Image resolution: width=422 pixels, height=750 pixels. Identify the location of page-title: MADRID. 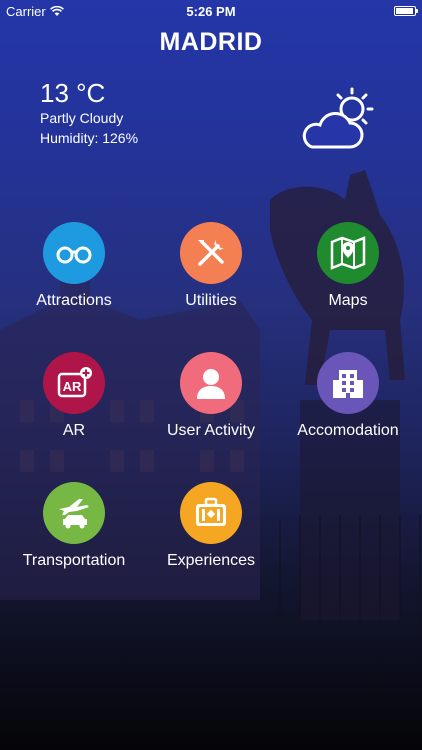
(211, 42).